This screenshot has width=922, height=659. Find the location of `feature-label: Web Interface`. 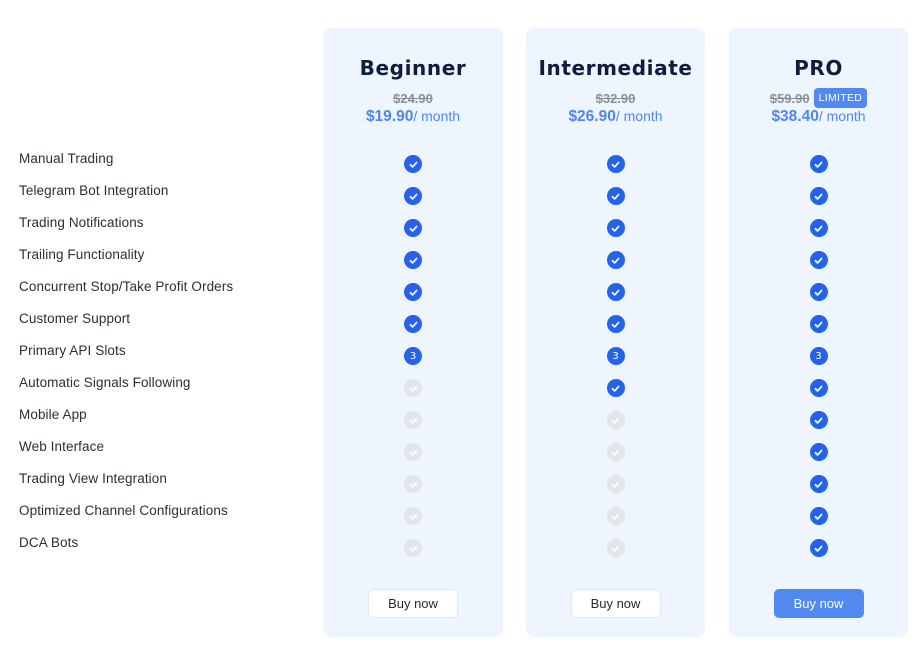

feature-label: Web Interface is located at coordinates (62, 446).